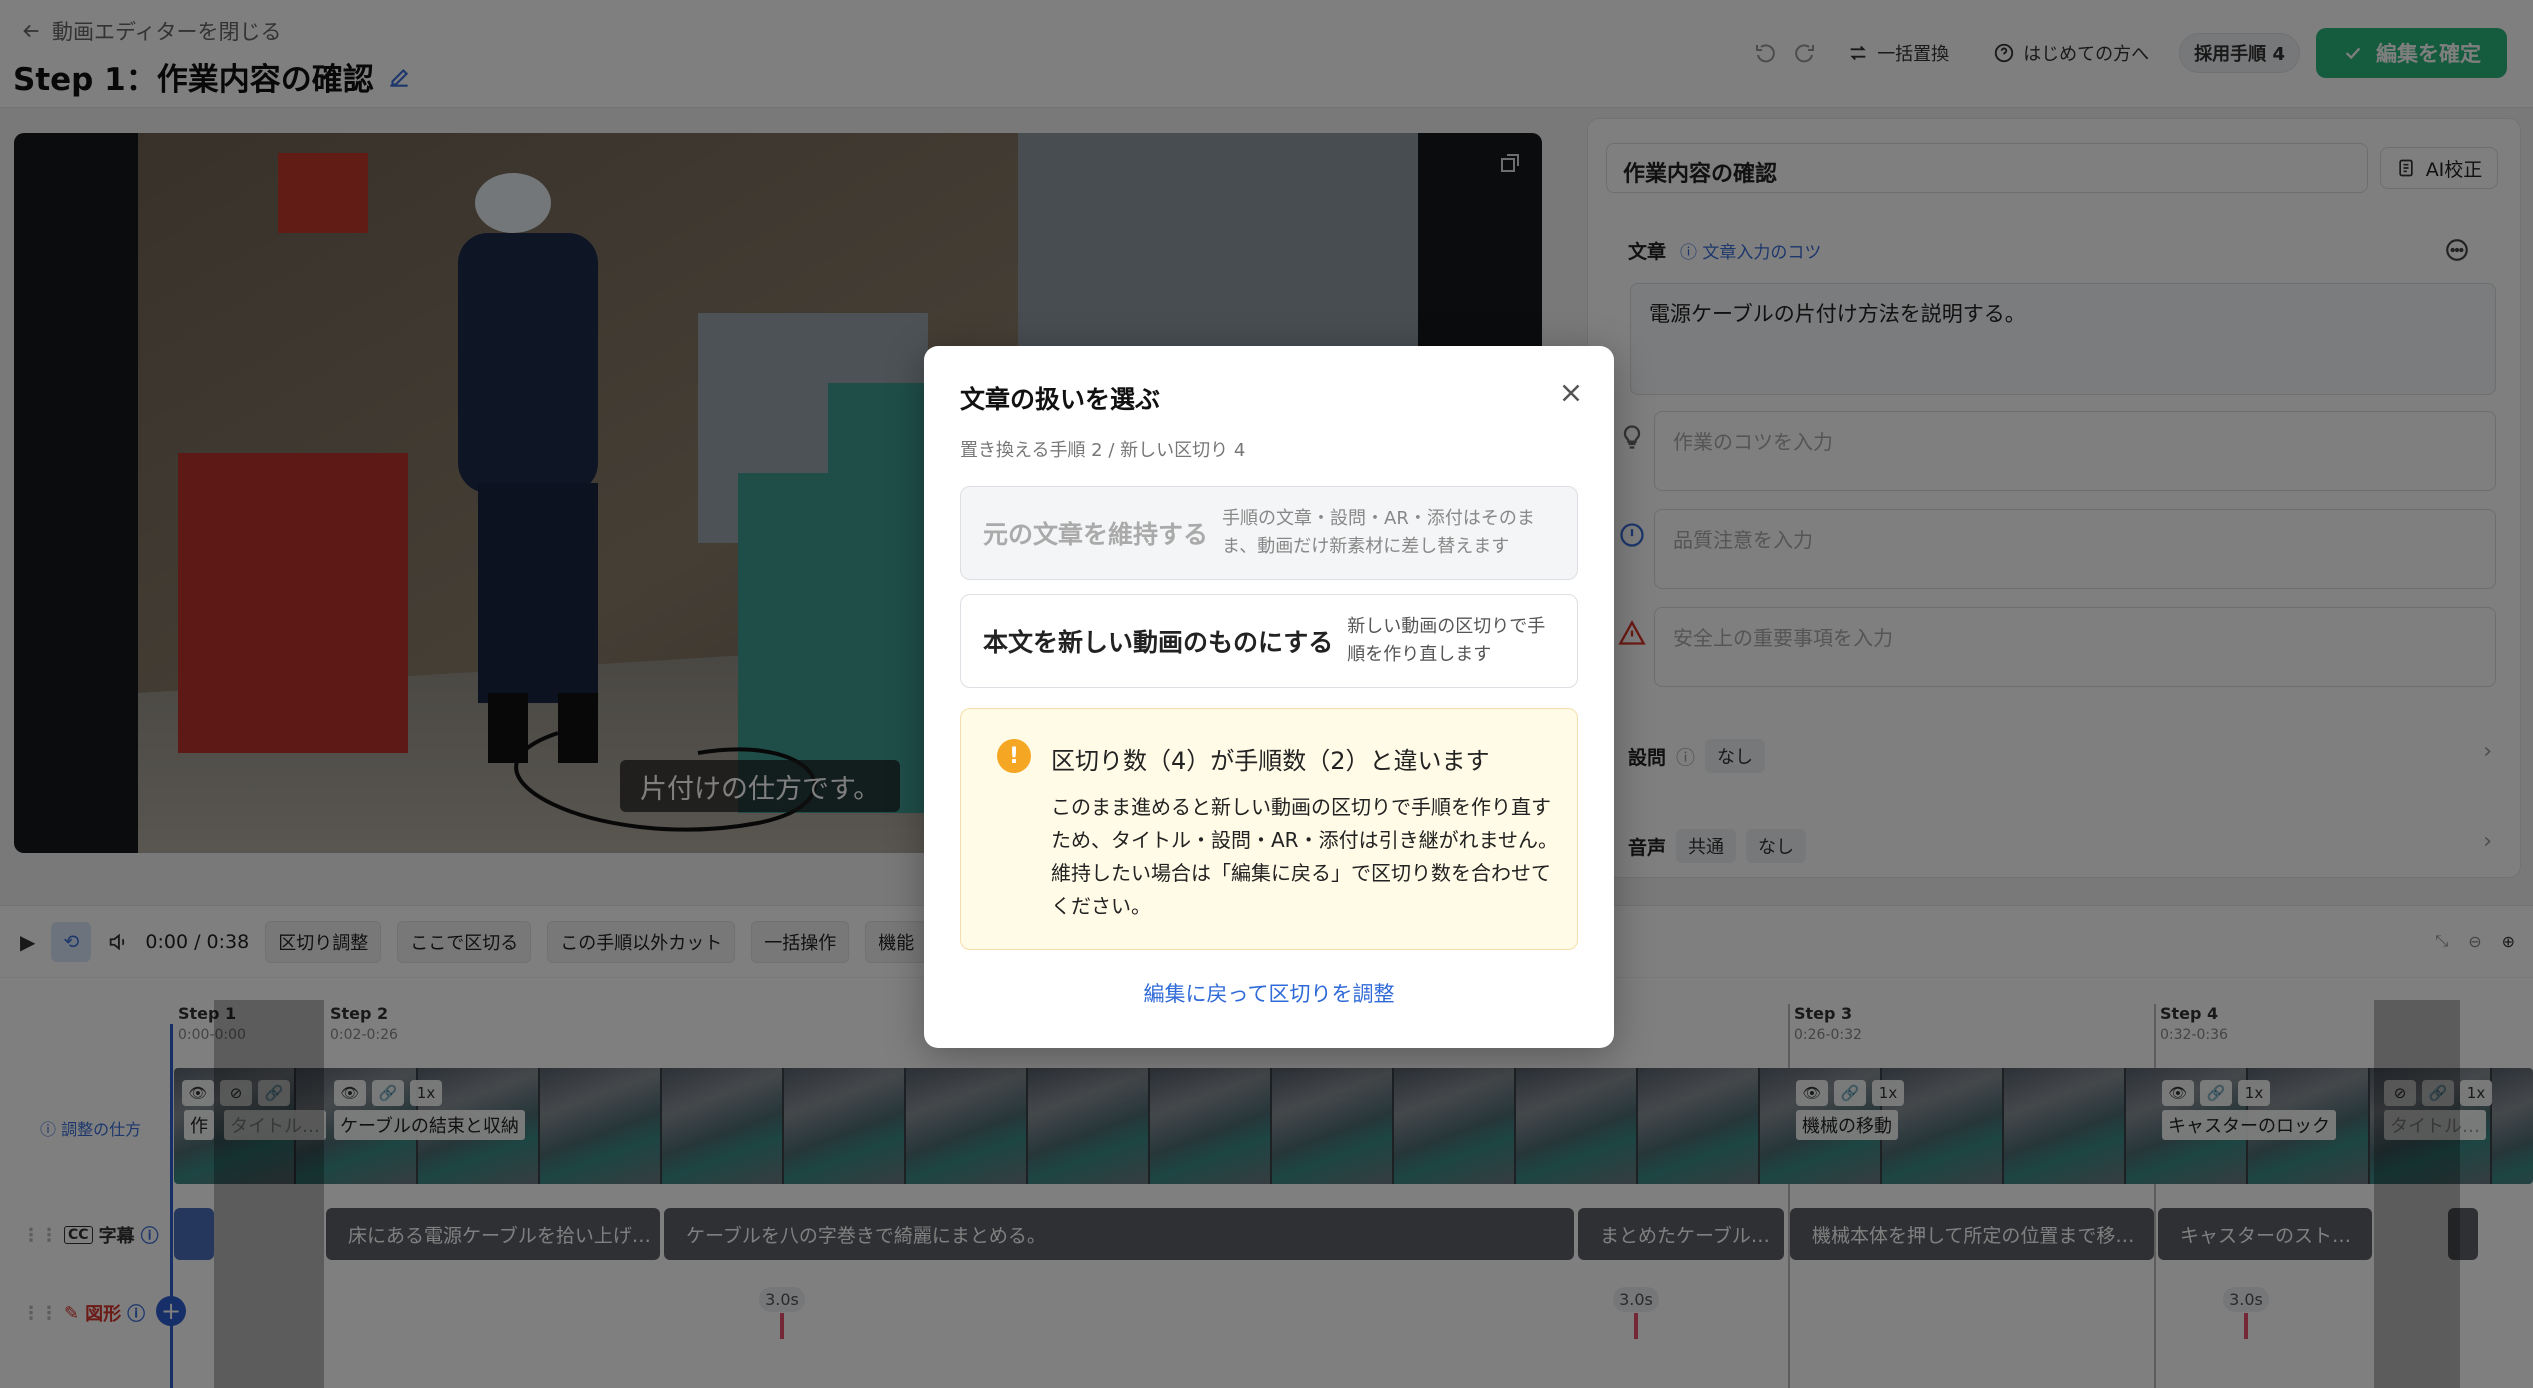  What do you see at coordinates (1060, 399) in the screenshot?
I see `dialog-title: 文章の扱いを選ぶ` at bounding box center [1060, 399].